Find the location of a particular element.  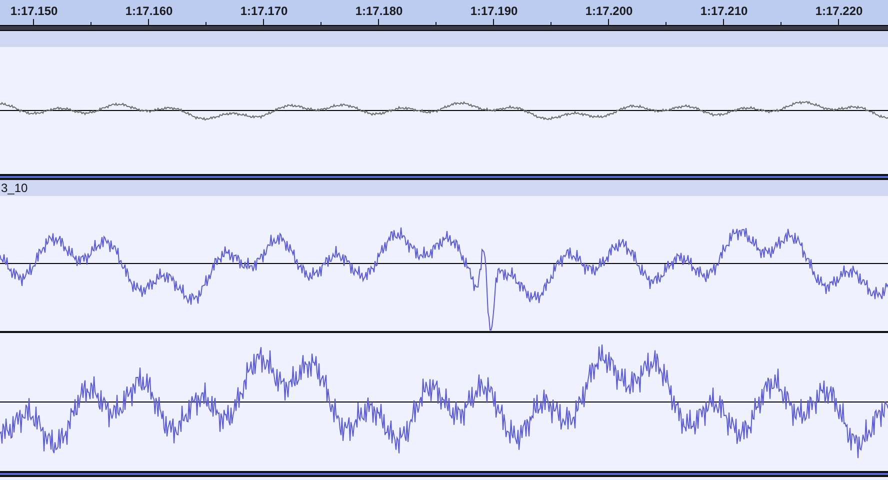

time-label: 1:17.210 is located at coordinates (724, 11).